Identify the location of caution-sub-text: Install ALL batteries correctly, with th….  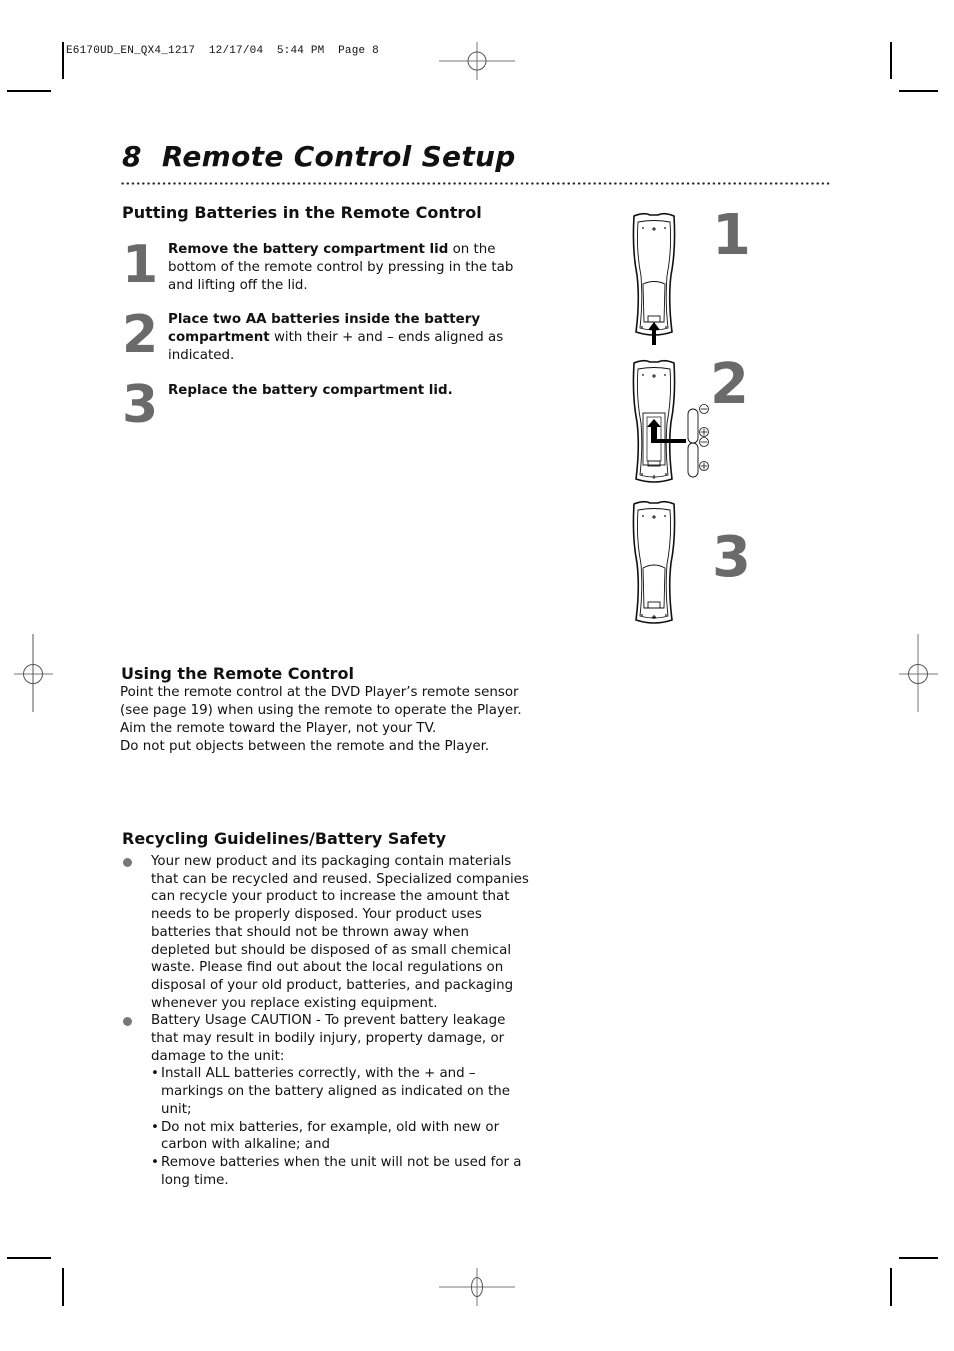
(335, 1091).